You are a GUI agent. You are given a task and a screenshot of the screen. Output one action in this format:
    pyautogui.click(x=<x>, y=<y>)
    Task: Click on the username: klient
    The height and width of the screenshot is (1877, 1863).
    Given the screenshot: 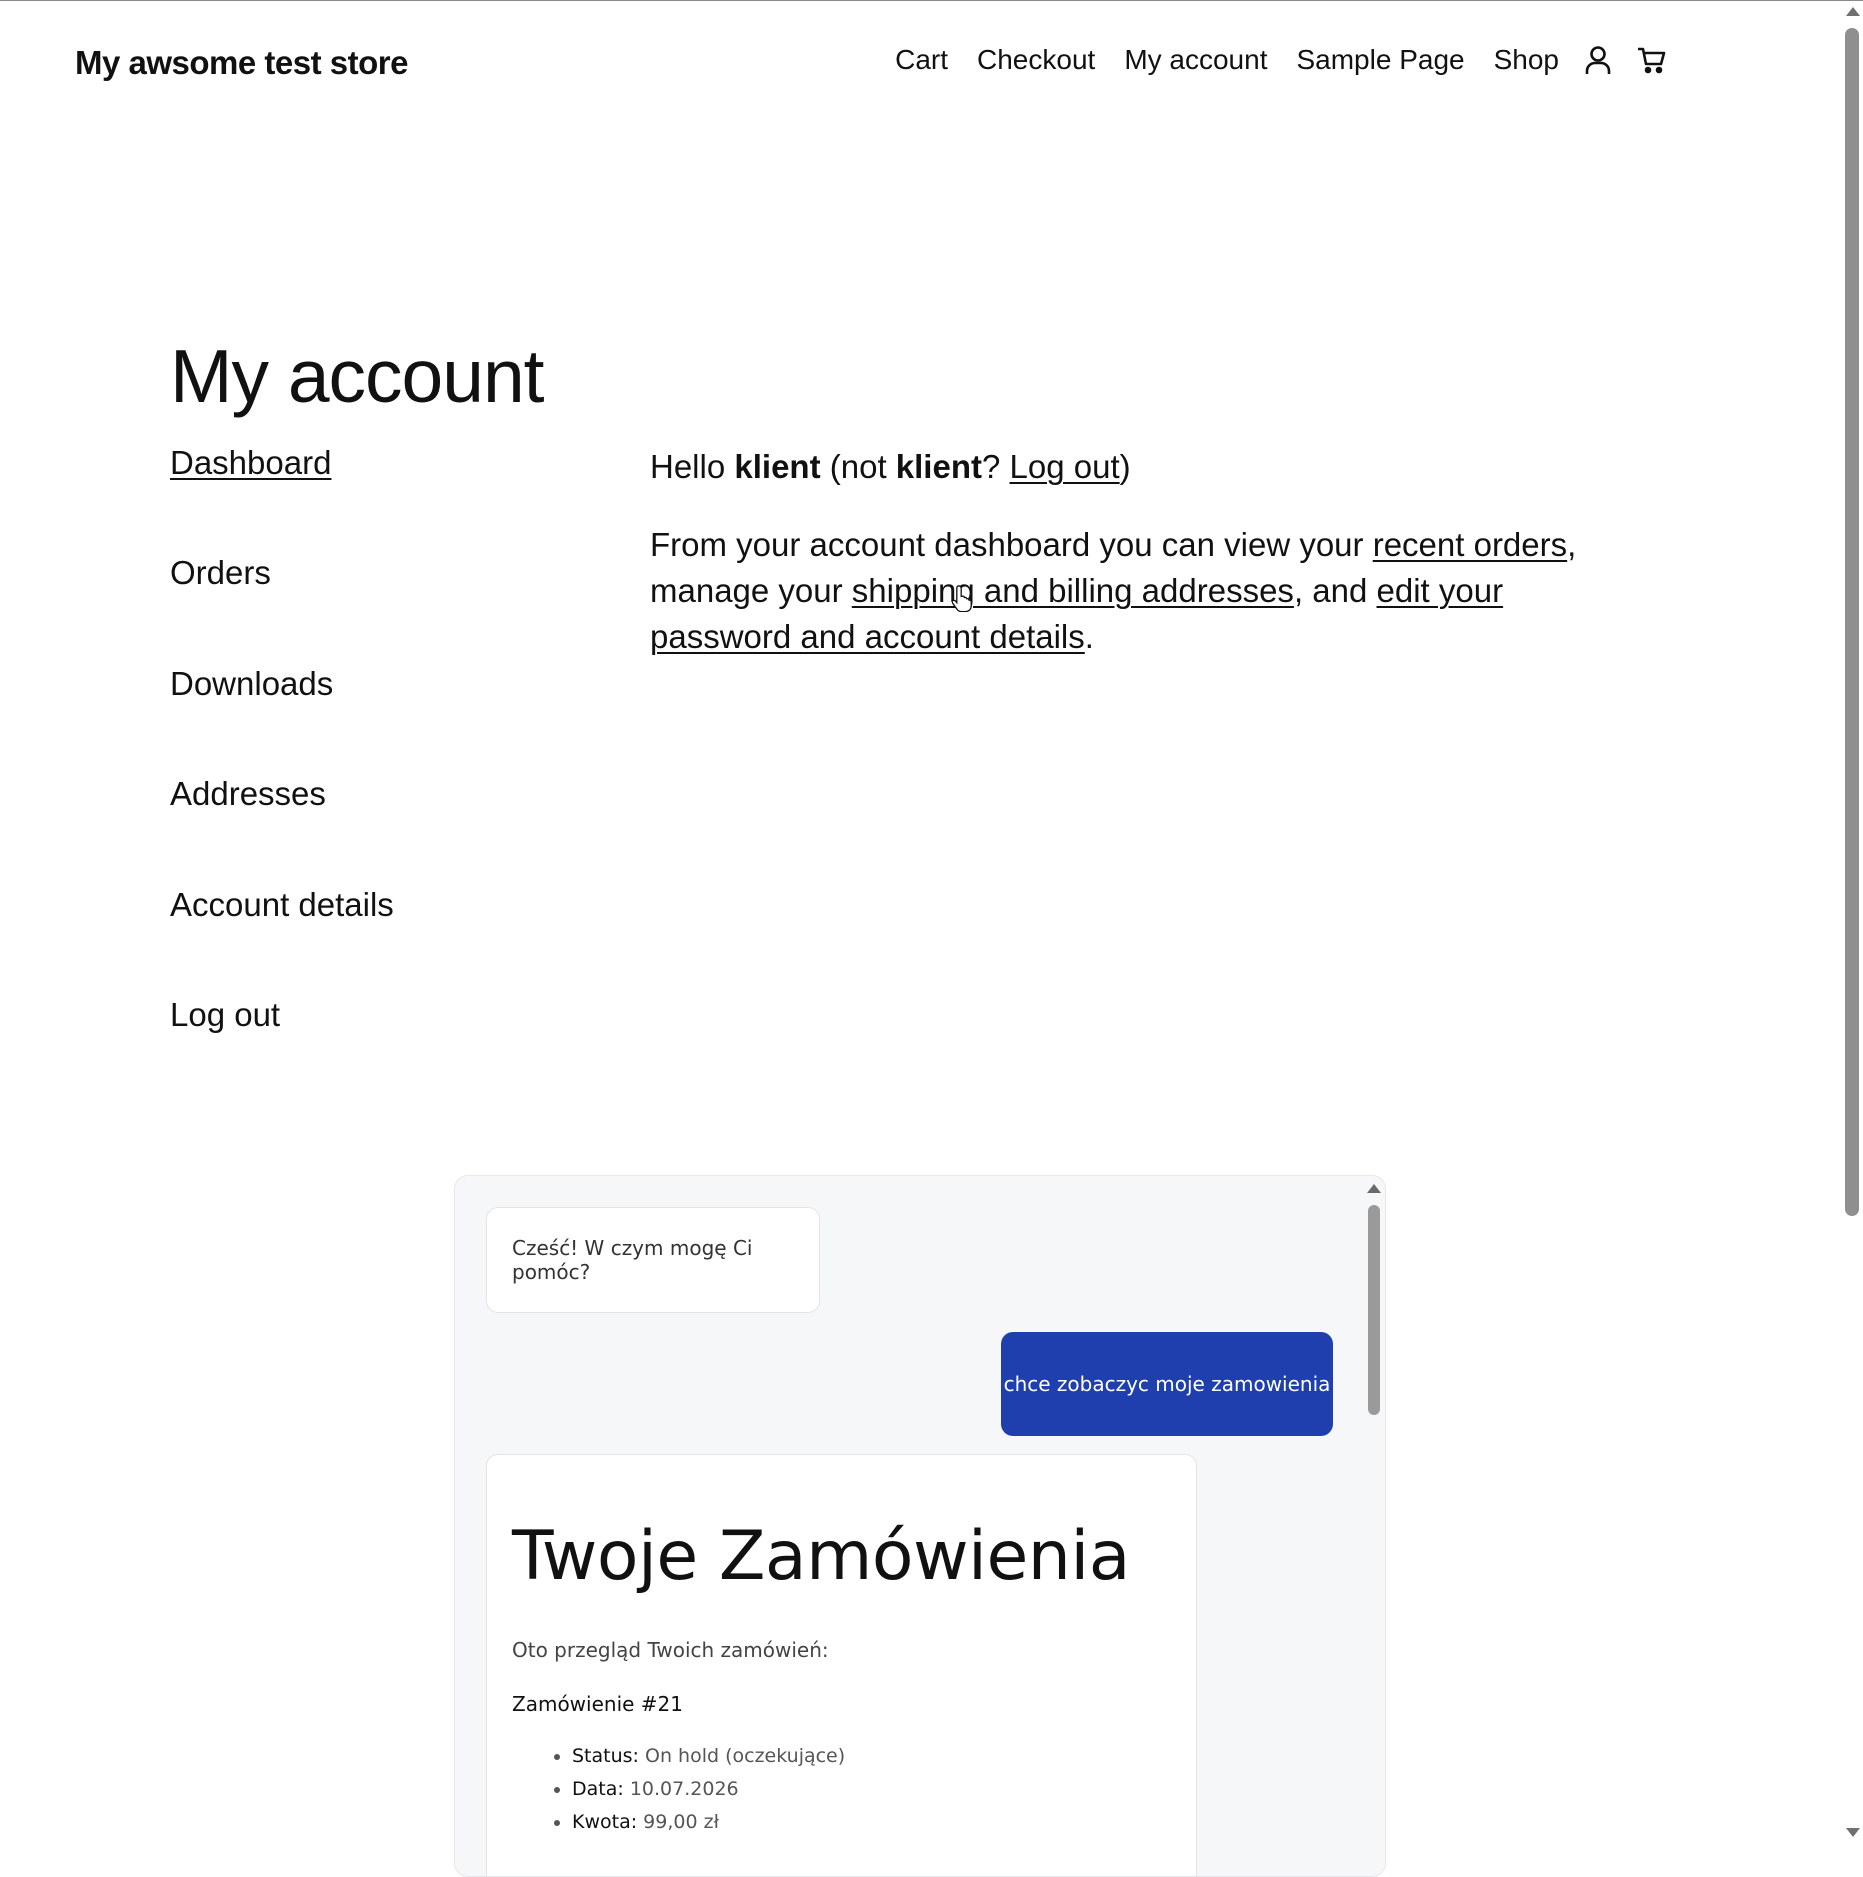 What is the action you would take?
    pyautogui.click(x=777, y=466)
    